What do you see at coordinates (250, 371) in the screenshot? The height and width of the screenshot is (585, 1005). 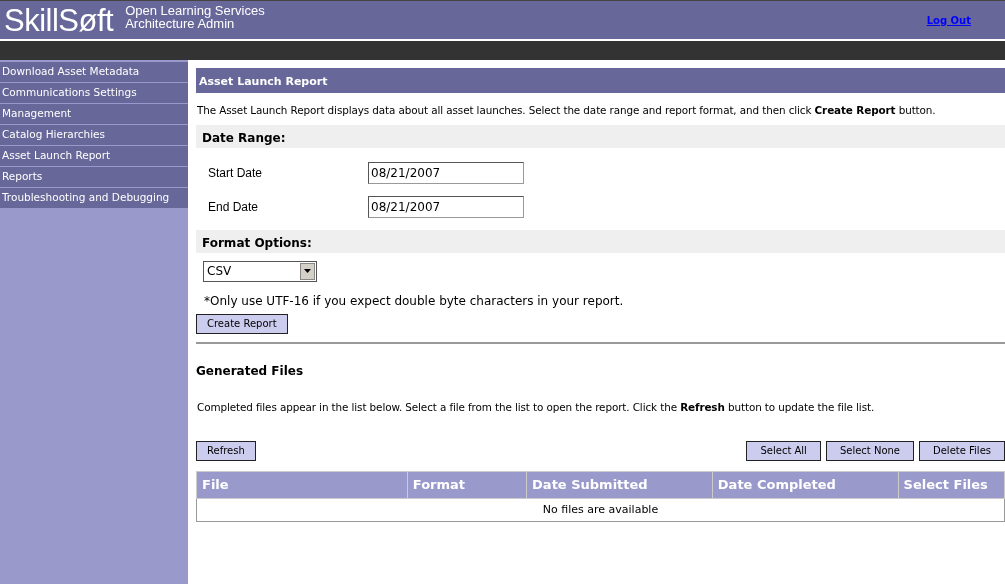 I see `section-heading: Generated Files` at bounding box center [250, 371].